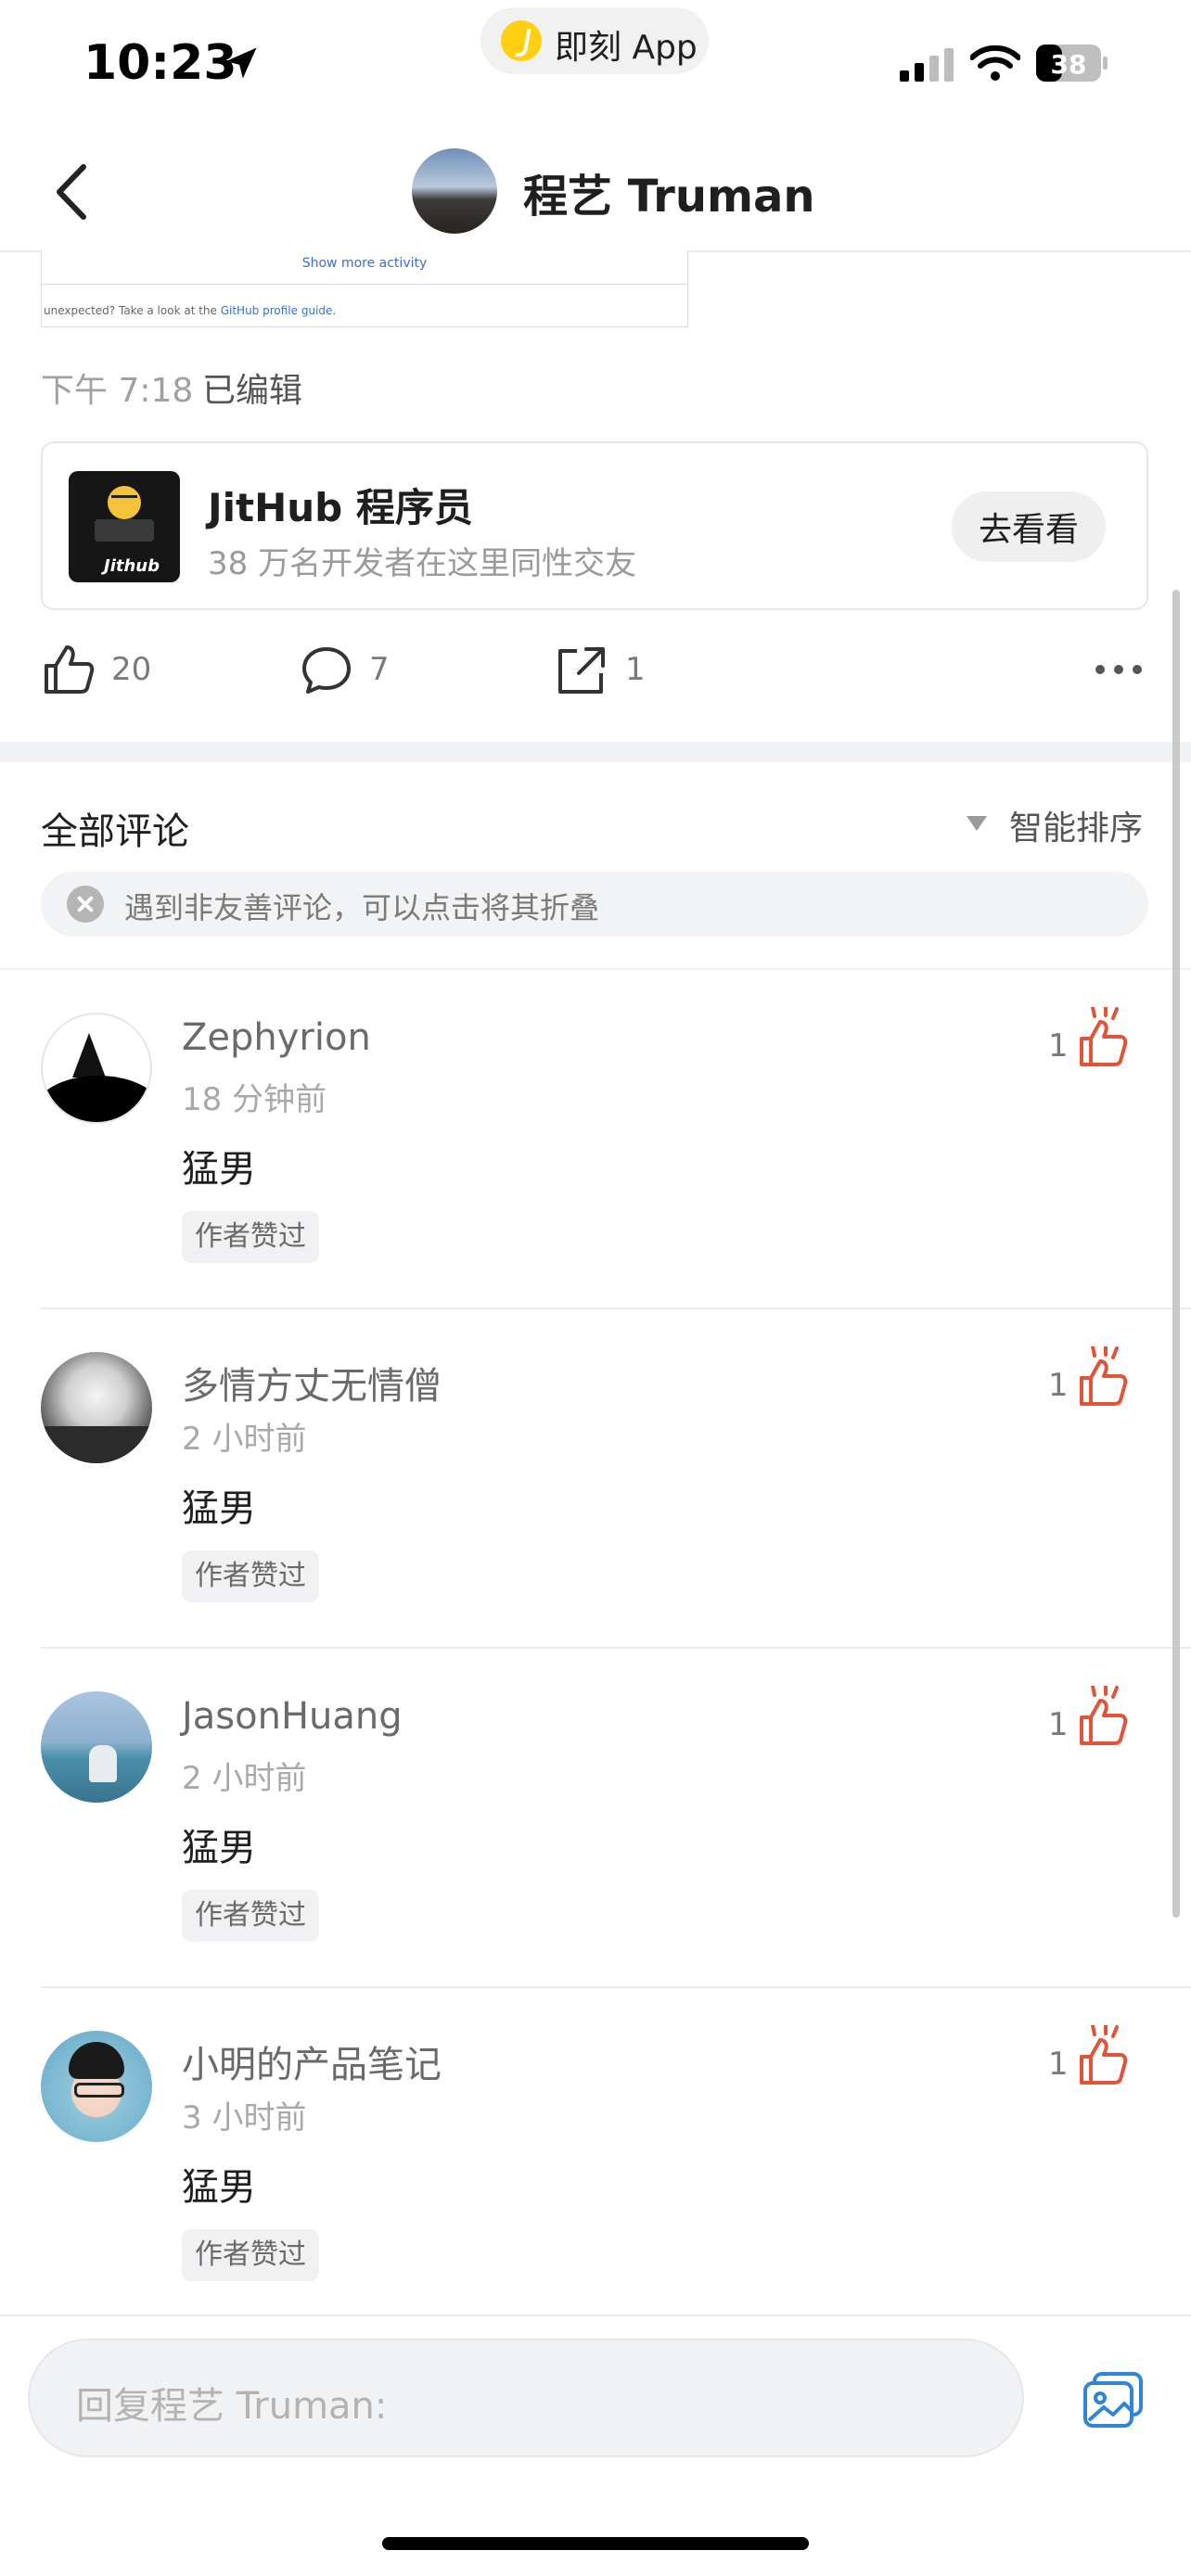 This screenshot has width=1191, height=2576. What do you see at coordinates (995, 63) in the screenshot?
I see `wifi-icon` at bounding box center [995, 63].